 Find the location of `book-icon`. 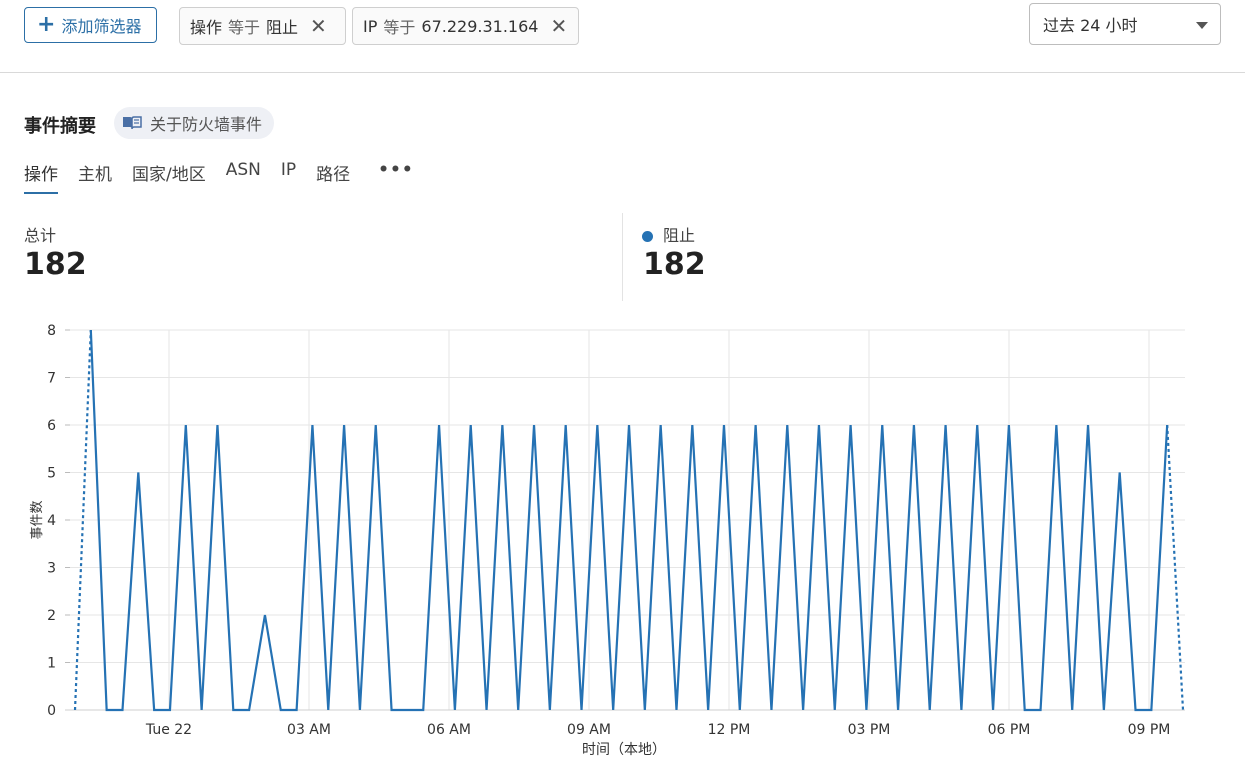

book-icon is located at coordinates (132, 123).